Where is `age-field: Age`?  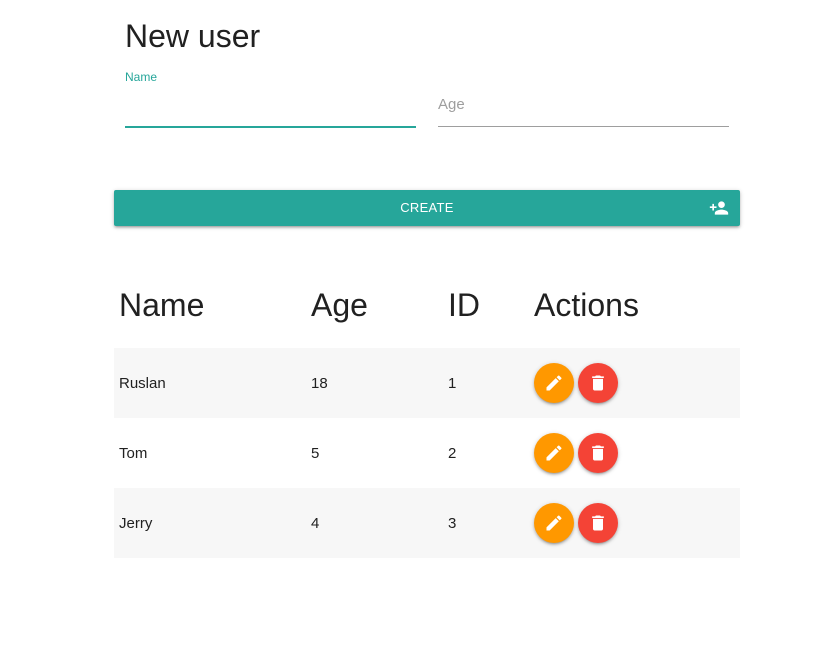 age-field: Age is located at coordinates (583, 97).